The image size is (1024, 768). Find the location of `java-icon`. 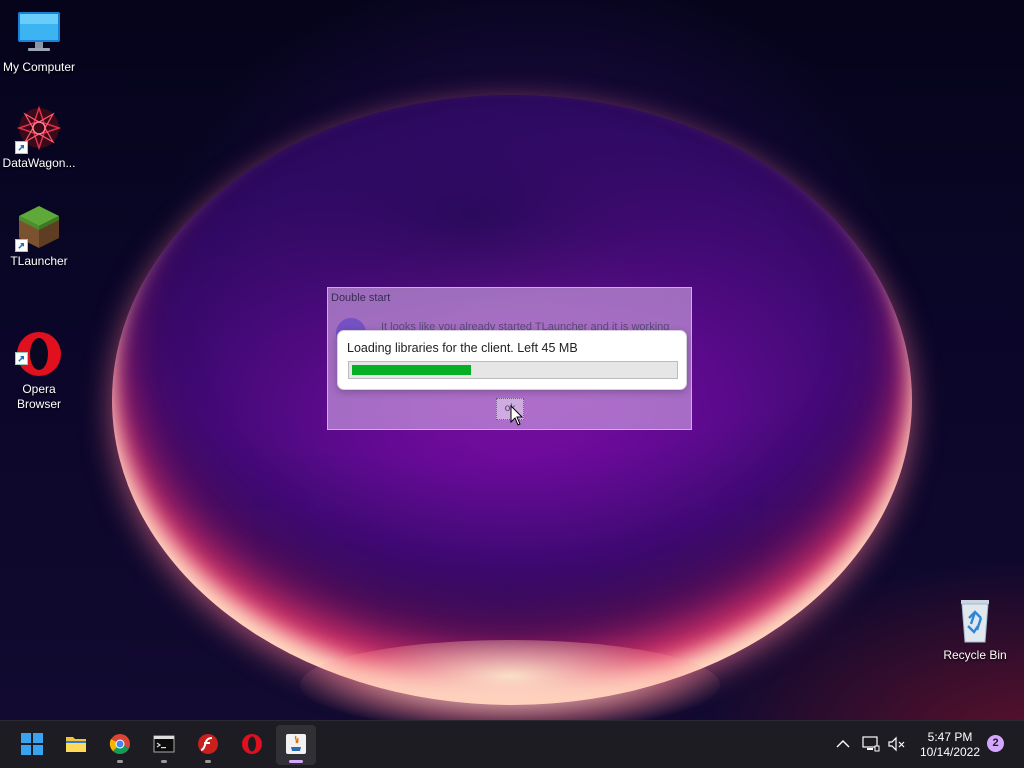

java-icon is located at coordinates (296, 744).